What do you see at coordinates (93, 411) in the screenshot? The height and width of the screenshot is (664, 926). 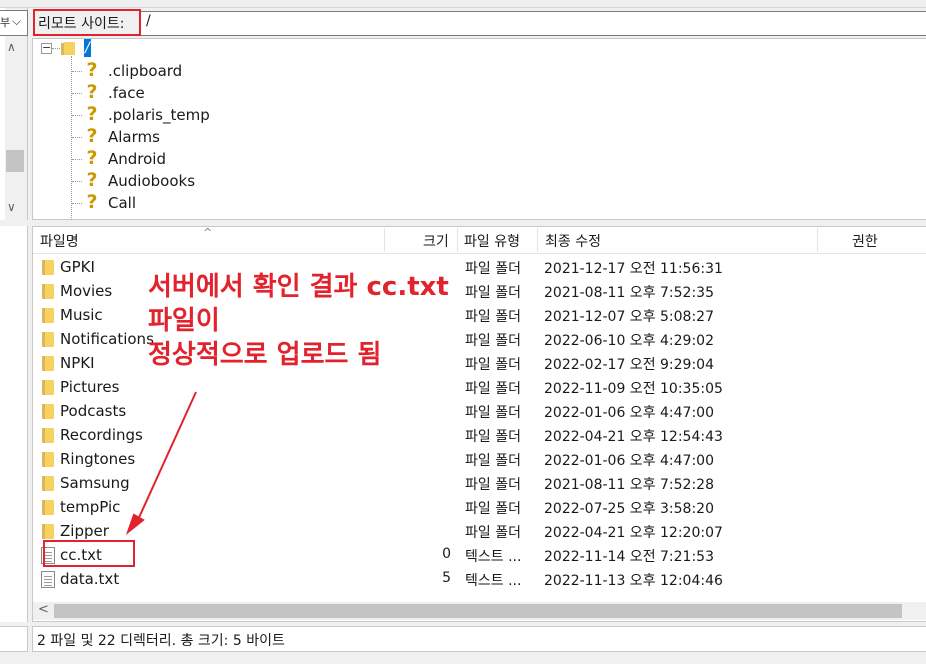 I see `file-name: Podcasts` at bounding box center [93, 411].